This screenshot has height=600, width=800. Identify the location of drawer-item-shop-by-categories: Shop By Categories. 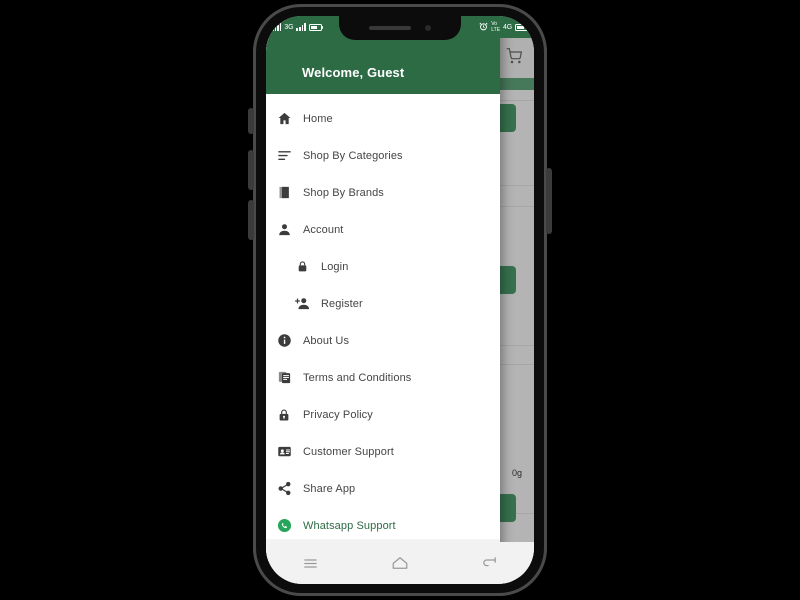
(383, 155).